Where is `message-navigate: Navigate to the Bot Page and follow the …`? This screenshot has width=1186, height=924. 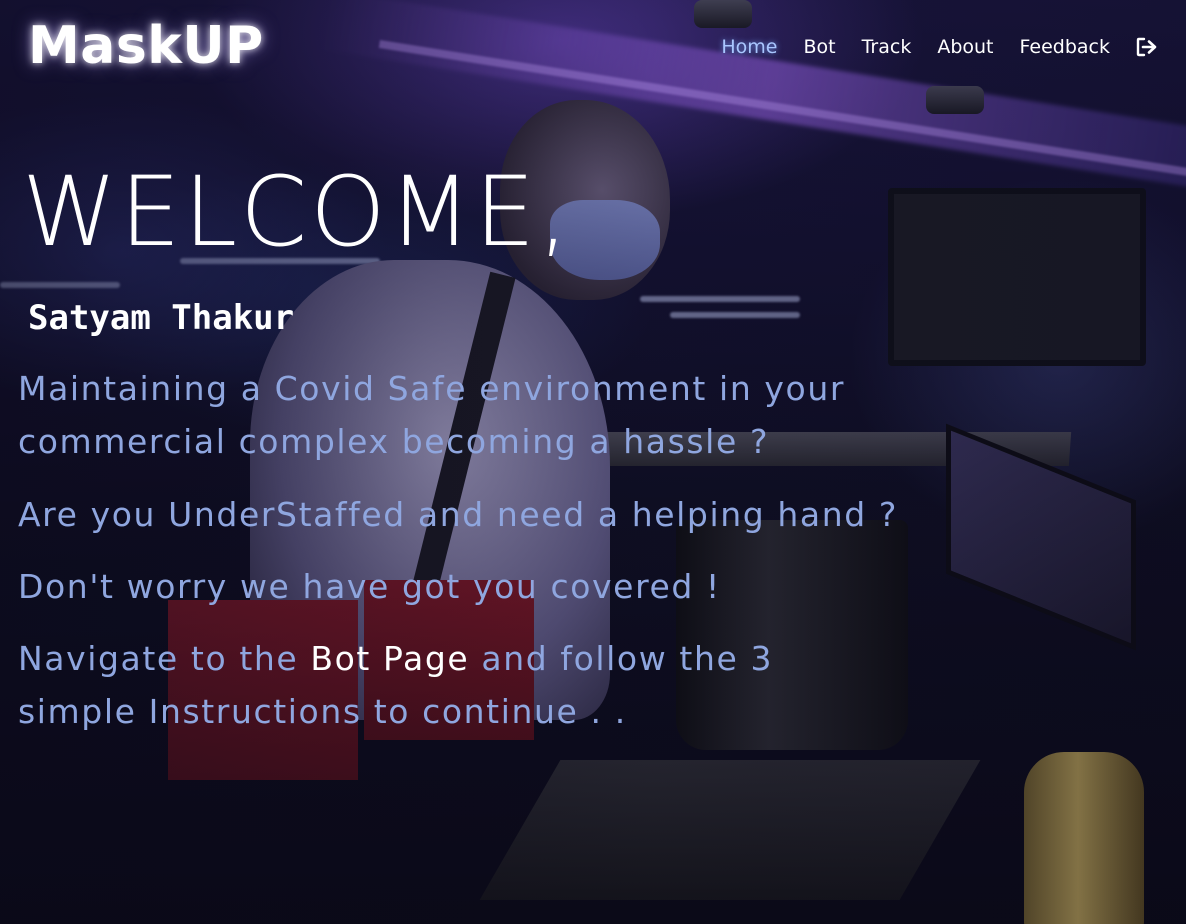 message-navigate: Navigate to the Bot Page and follow the … is located at coordinates (458, 685).